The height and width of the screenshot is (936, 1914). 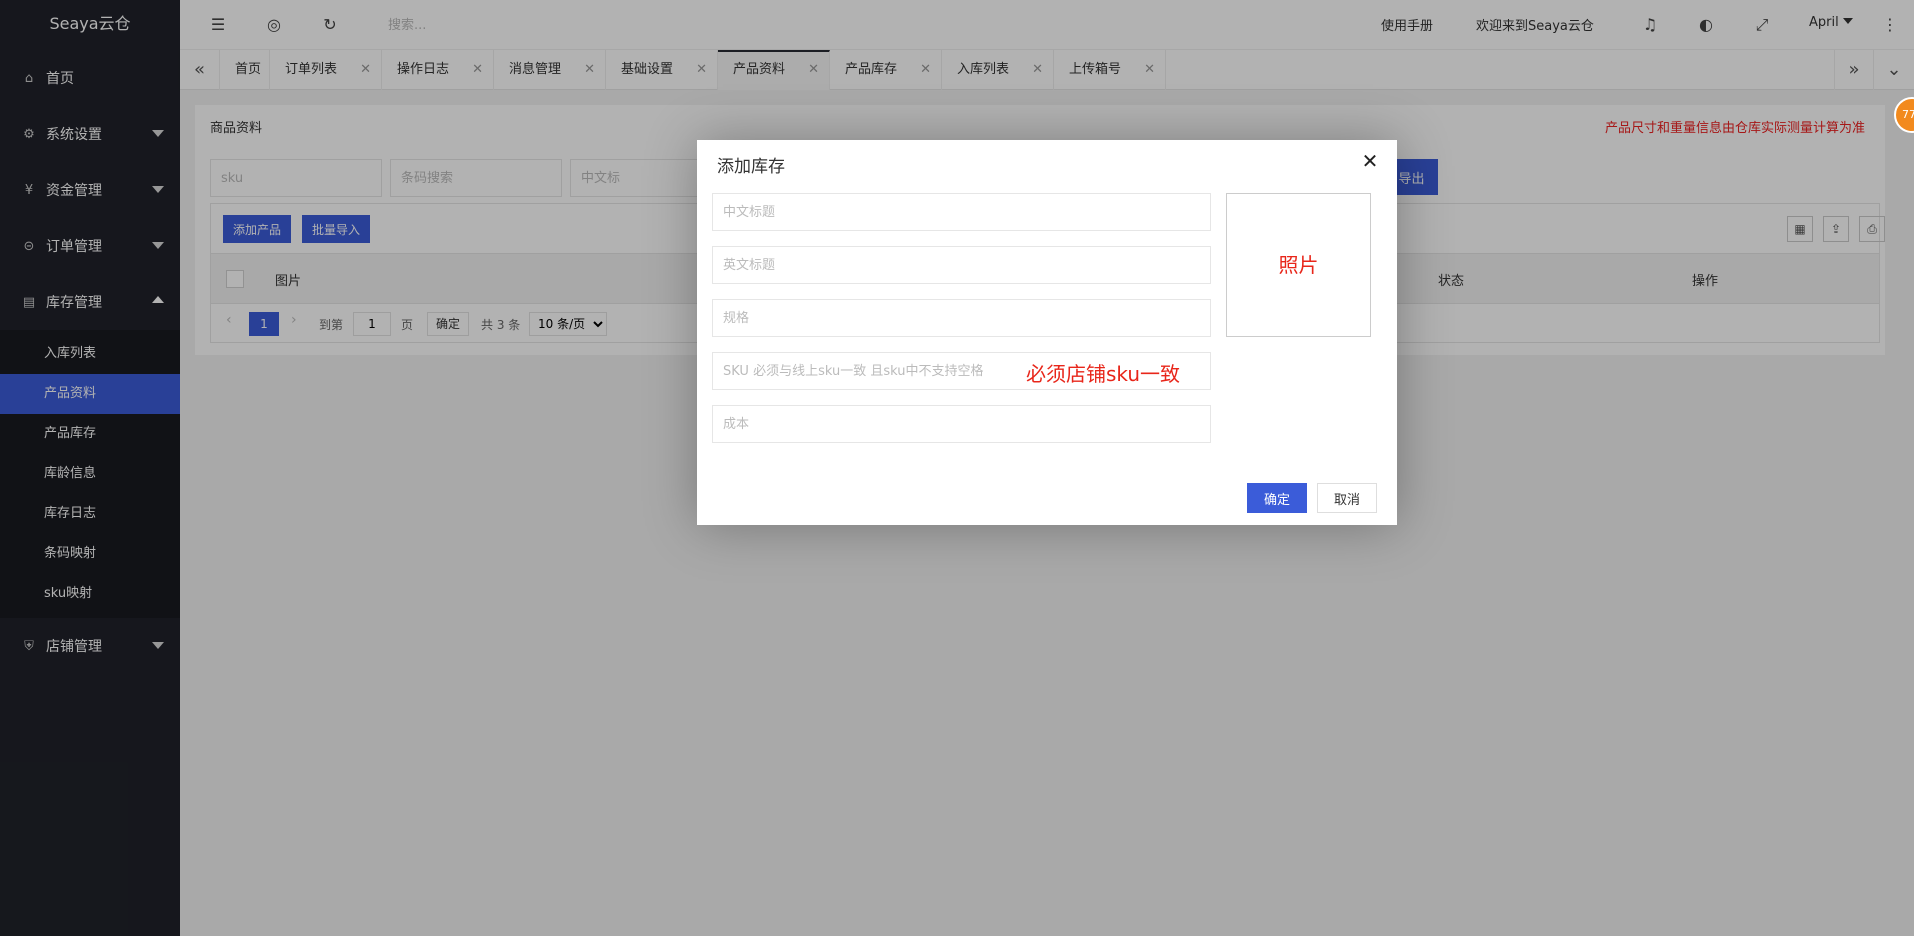 I want to click on confirm-button: 确定, so click(x=1277, y=498).